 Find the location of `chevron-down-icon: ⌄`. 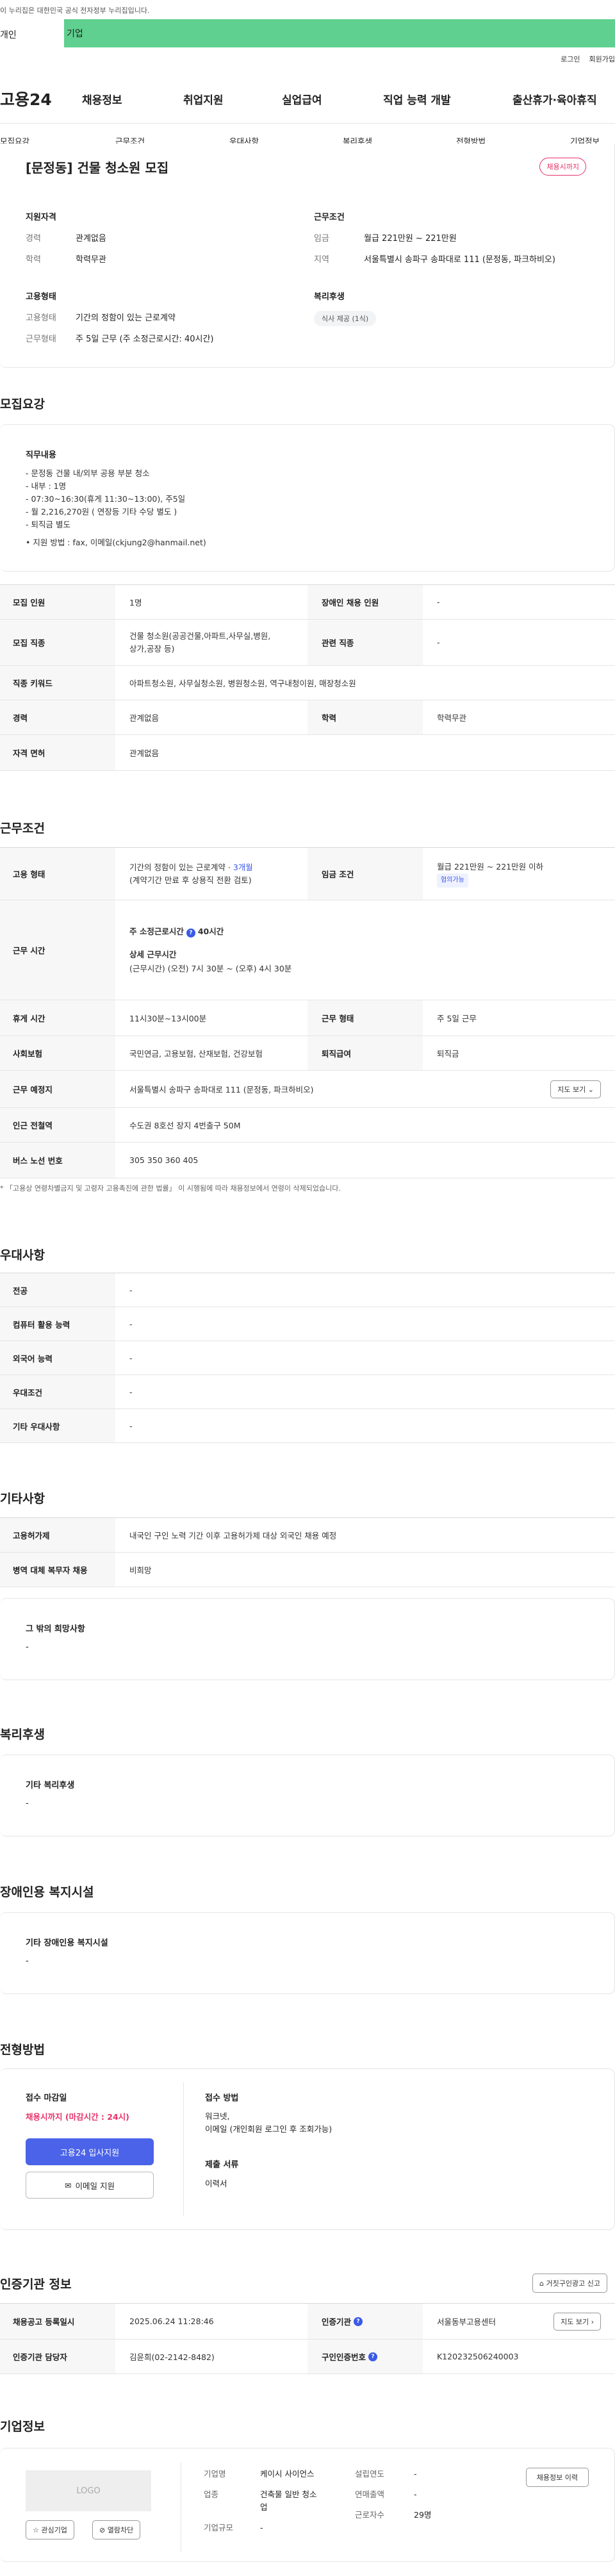

chevron-down-icon: ⌄ is located at coordinates (590, 1089).